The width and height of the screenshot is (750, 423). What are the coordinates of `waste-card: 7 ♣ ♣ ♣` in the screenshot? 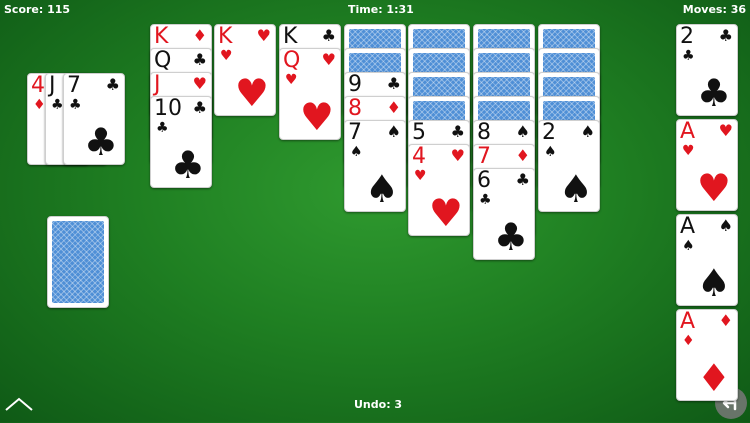 It's located at (94, 119).